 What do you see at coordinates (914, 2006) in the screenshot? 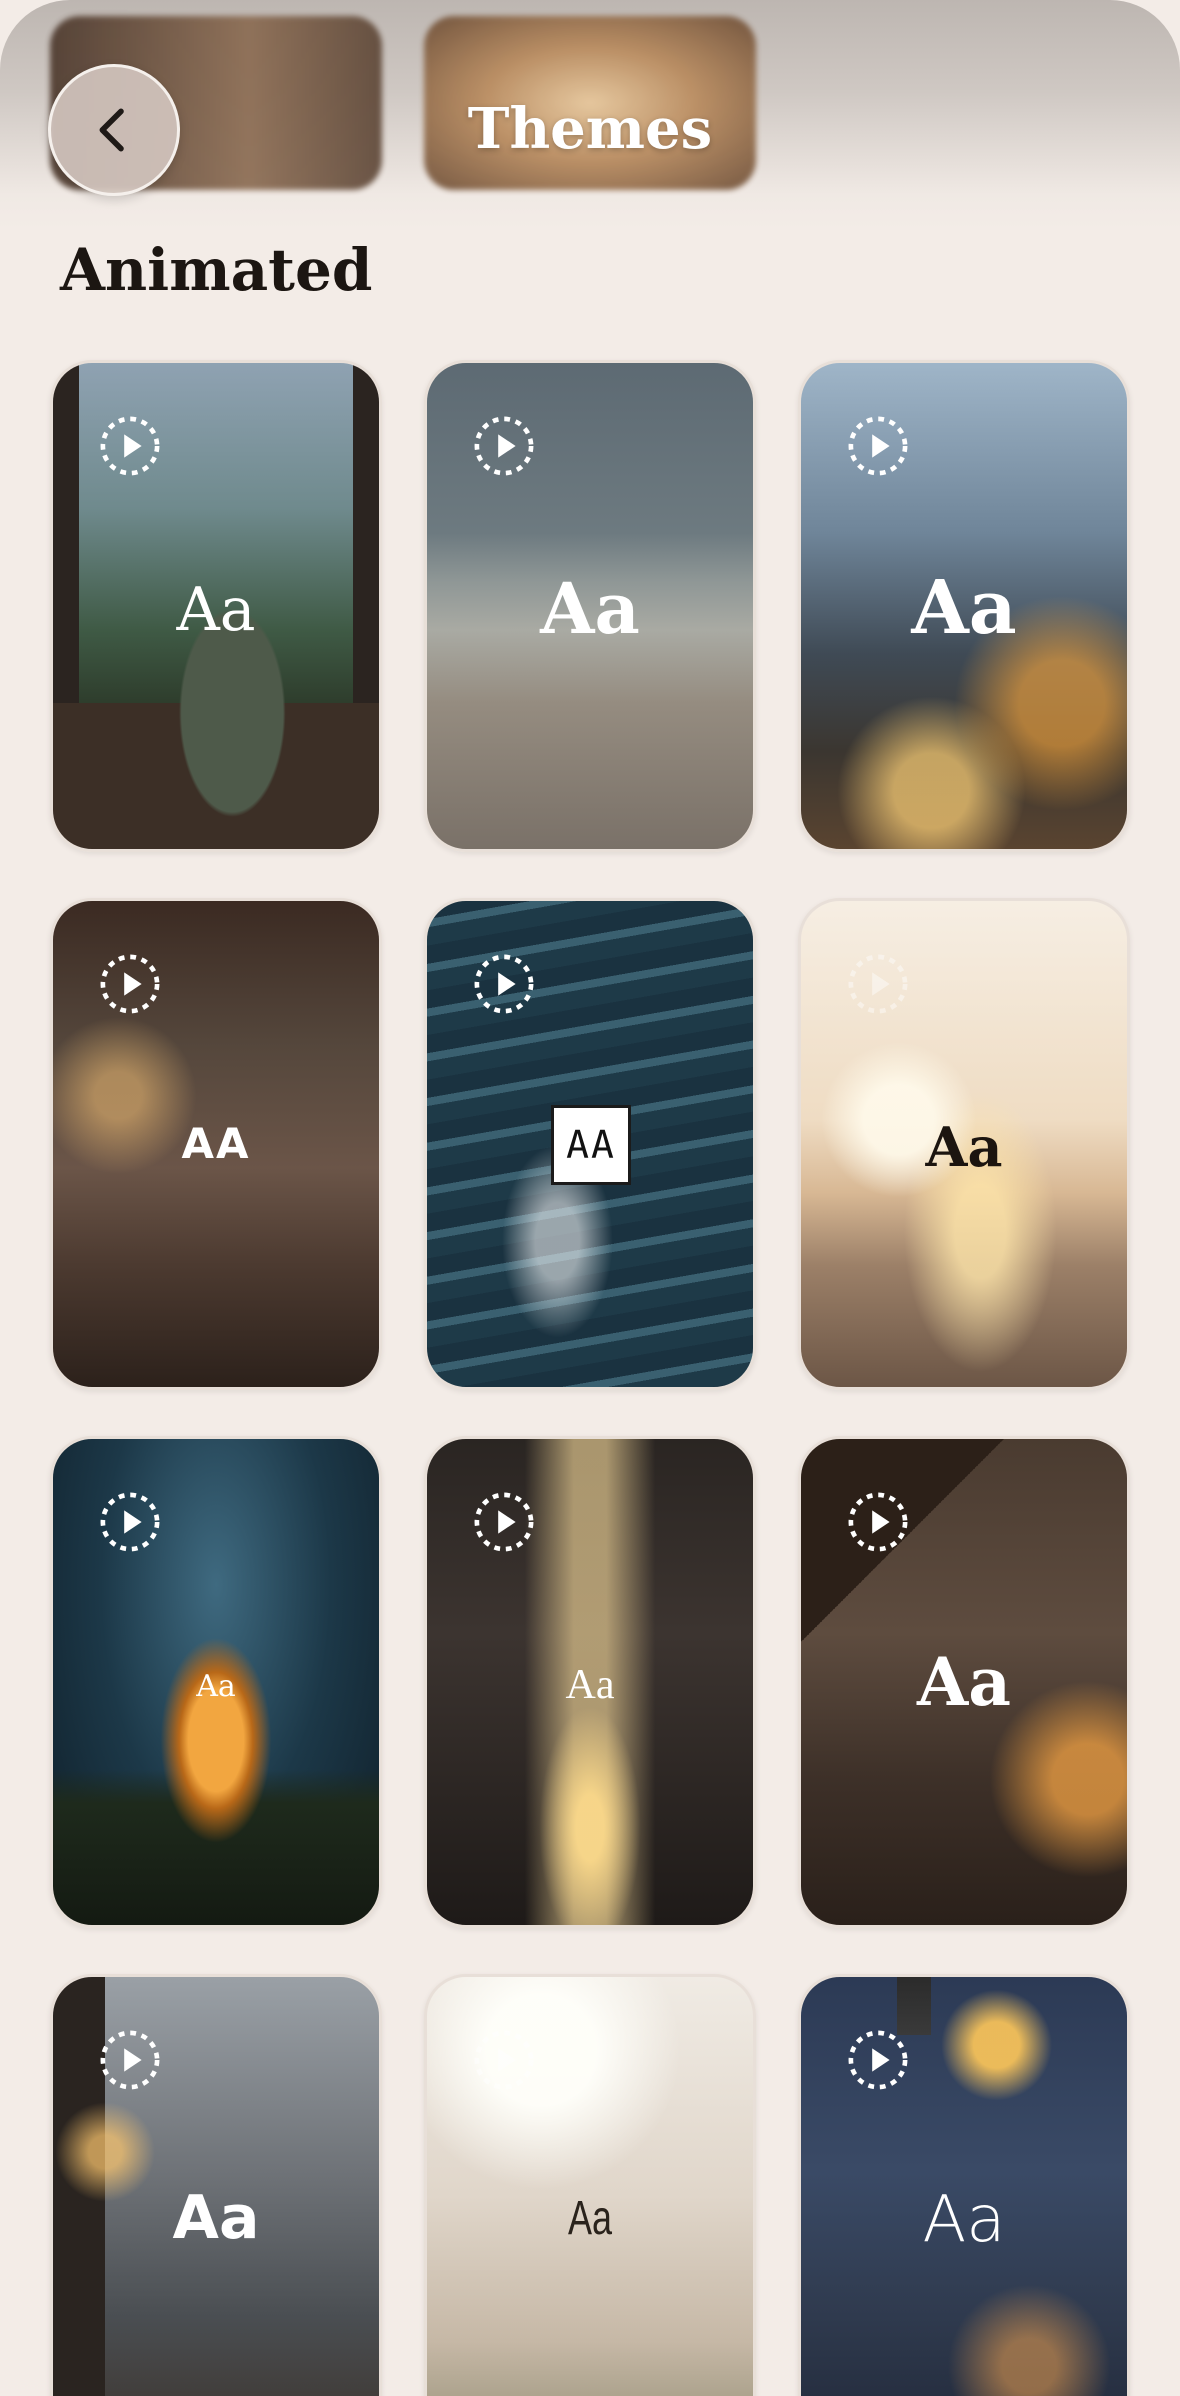
I see `lantern-post` at bounding box center [914, 2006].